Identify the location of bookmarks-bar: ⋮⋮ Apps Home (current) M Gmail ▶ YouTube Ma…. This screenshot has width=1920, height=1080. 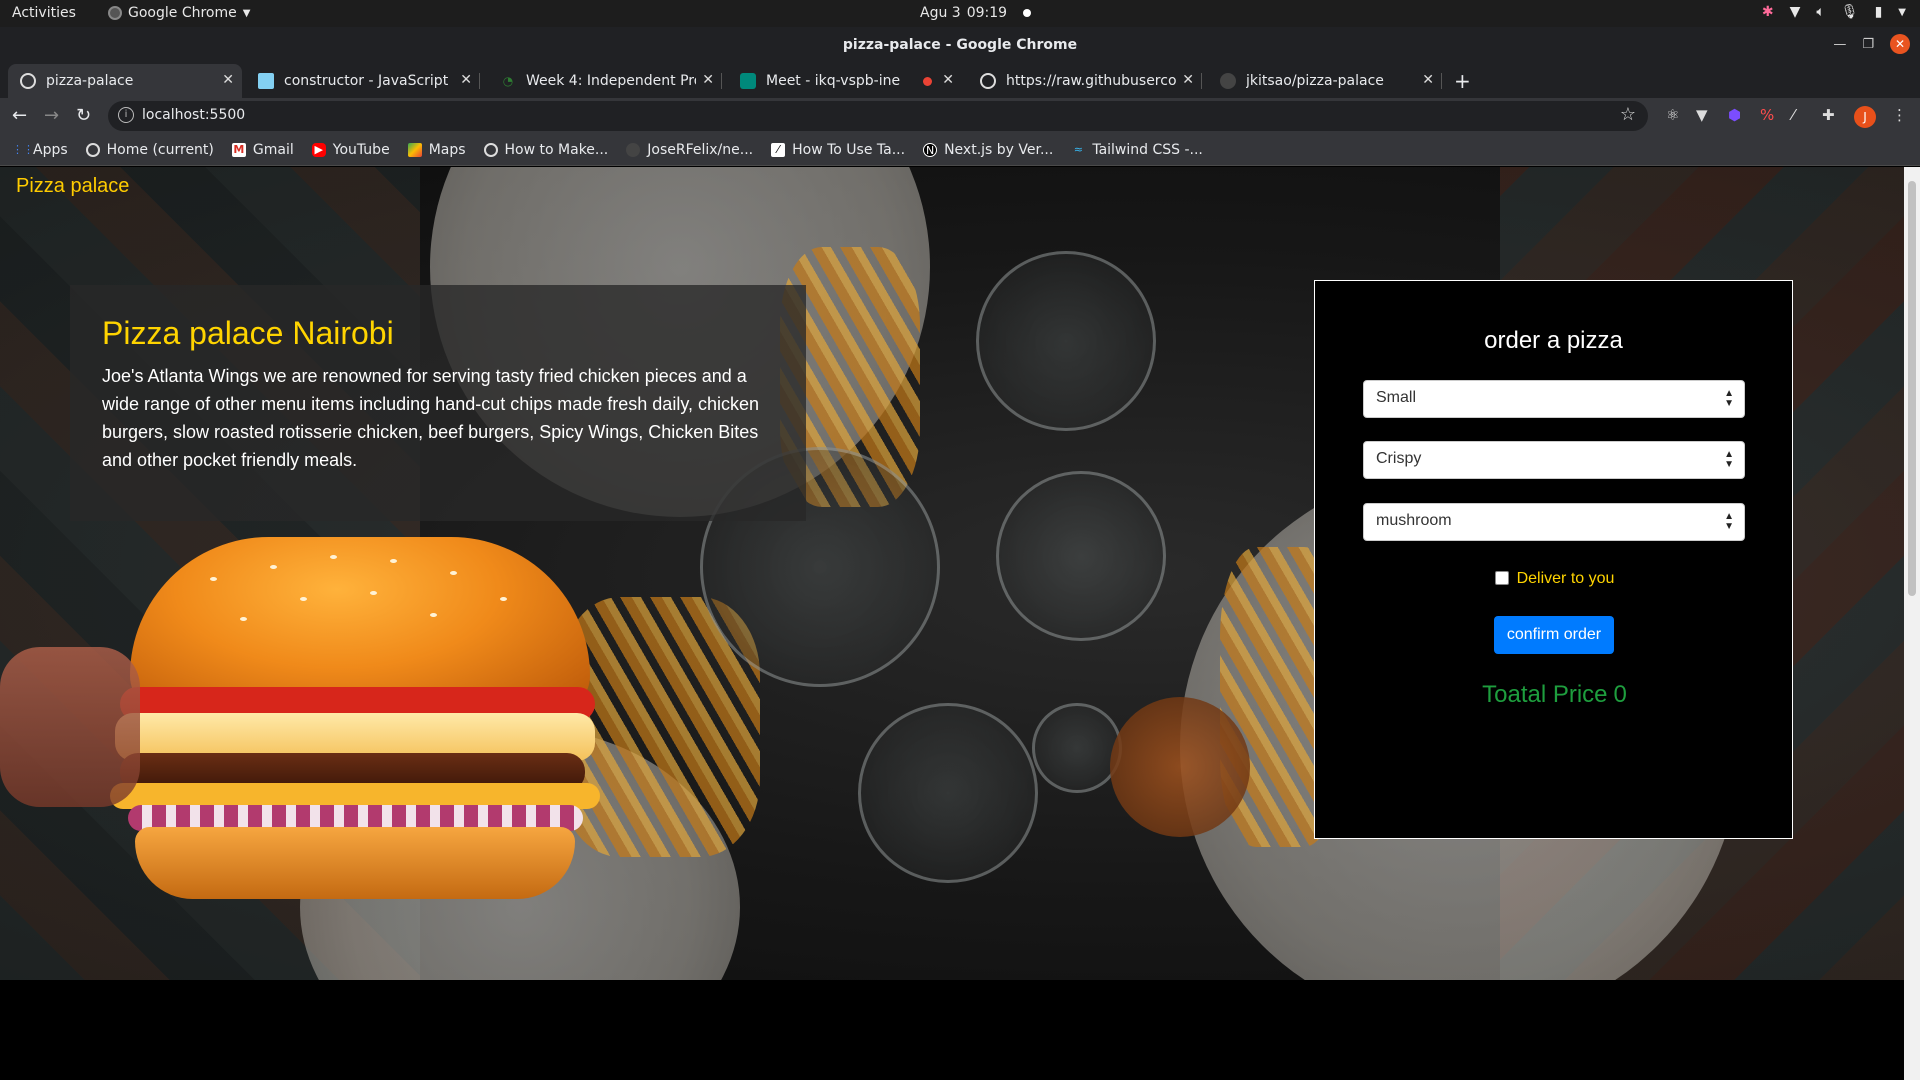
(960, 150).